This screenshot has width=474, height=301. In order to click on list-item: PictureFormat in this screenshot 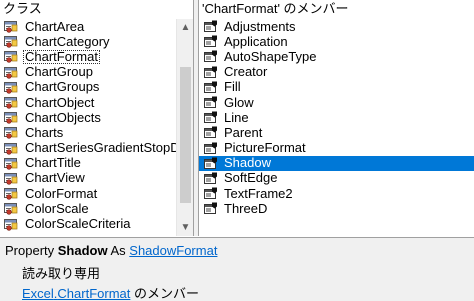, I will do `click(336, 148)`.